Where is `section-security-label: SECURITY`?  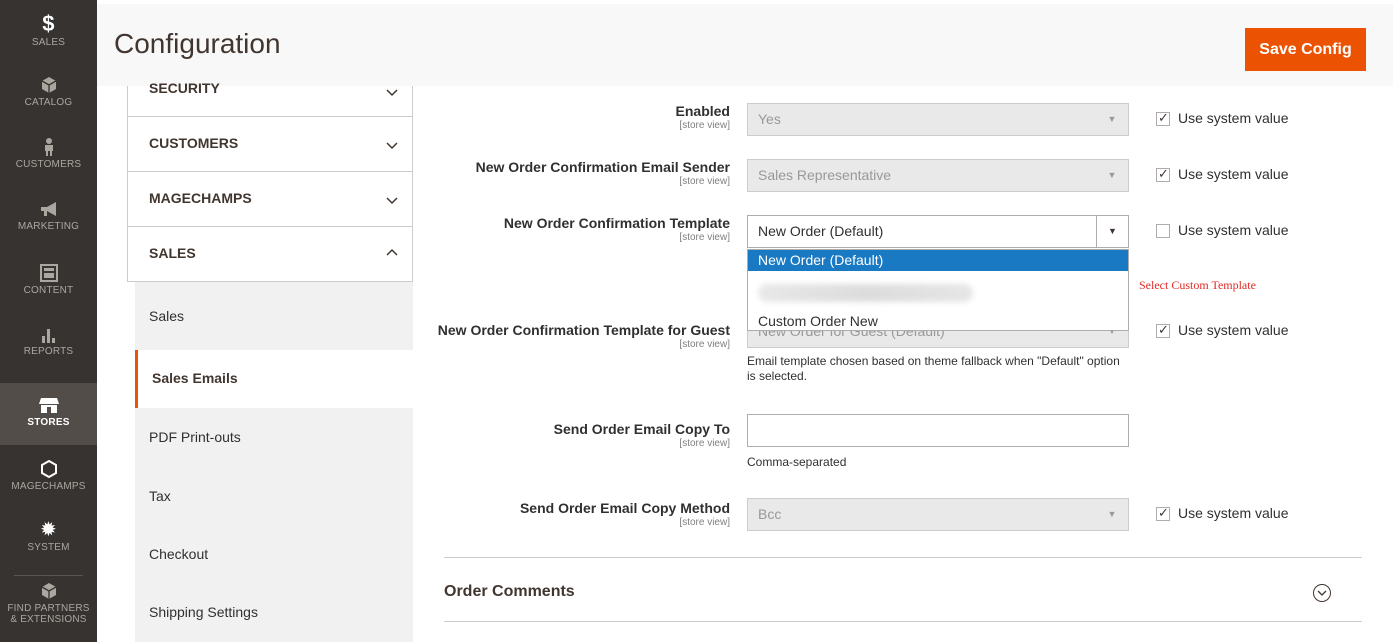 section-security-label: SECURITY is located at coordinates (184, 88).